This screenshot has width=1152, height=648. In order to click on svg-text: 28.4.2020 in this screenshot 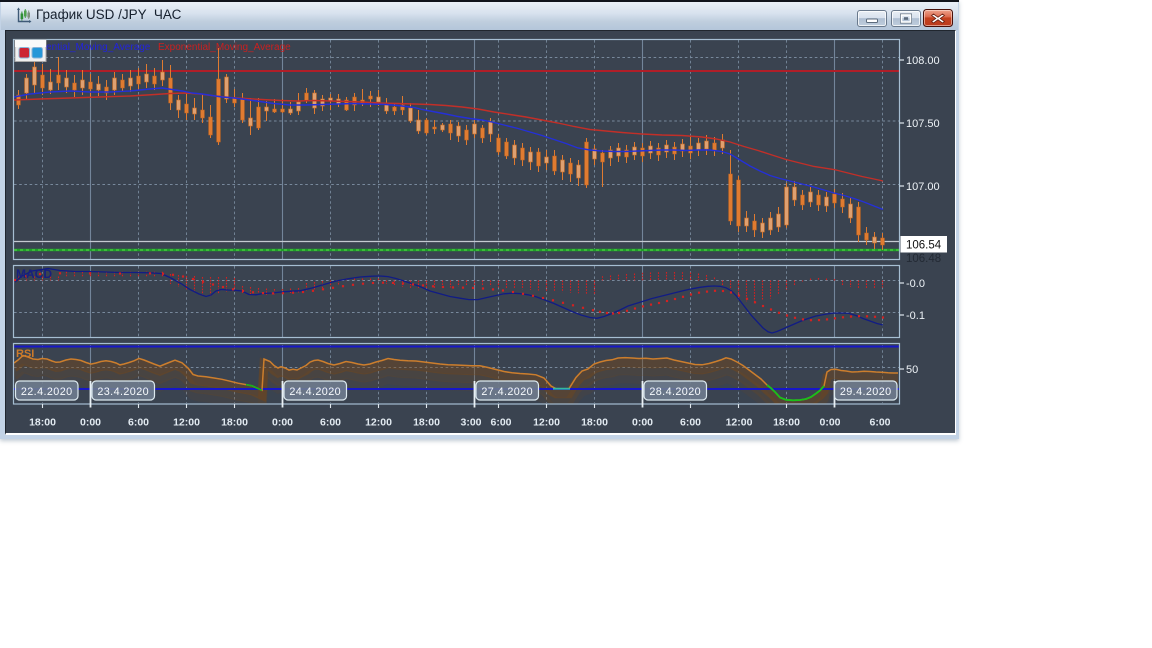, I will do `click(675, 392)`.